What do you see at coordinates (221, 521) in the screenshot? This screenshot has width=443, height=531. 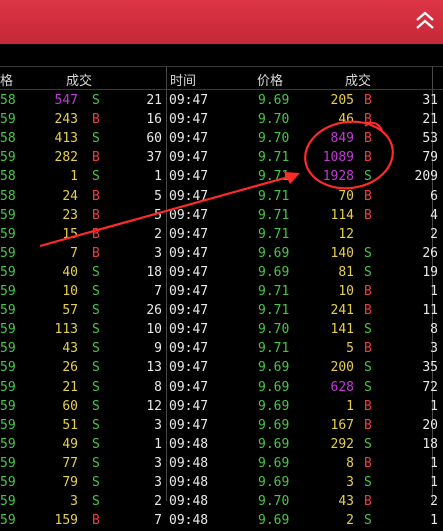 I see `tick-row: 59 159 B 7 09:48 9.69 2 S 1` at bounding box center [221, 521].